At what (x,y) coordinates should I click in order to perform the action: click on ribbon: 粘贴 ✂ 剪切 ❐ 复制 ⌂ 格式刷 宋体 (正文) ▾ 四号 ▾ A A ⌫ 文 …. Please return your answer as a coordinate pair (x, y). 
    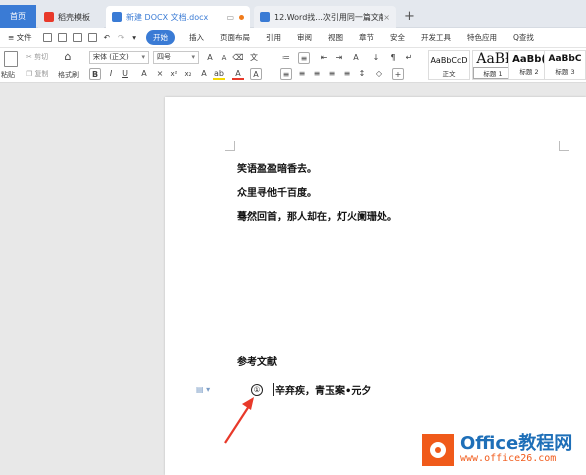
    Looking at the image, I should click on (293, 65).